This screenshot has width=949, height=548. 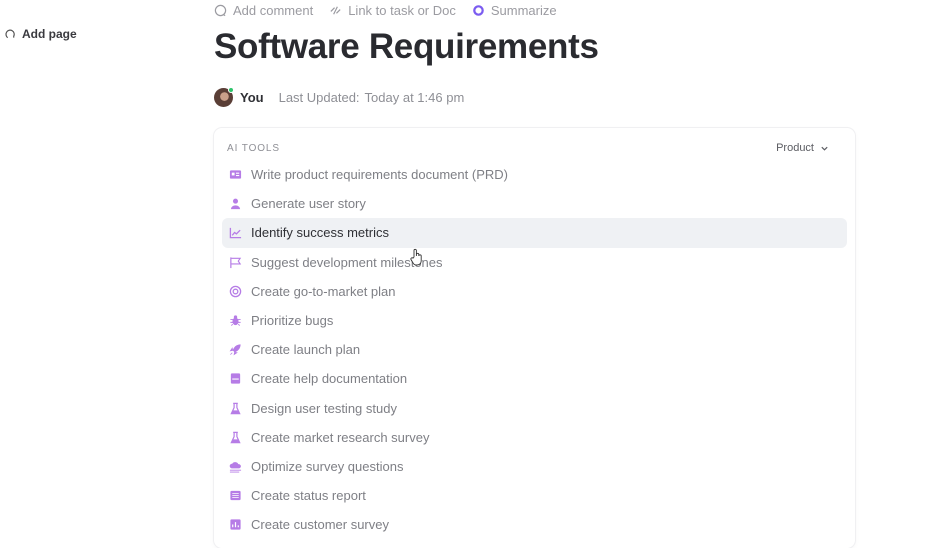 I want to click on last-updated-label: Last Updated:, so click(x=319, y=97).